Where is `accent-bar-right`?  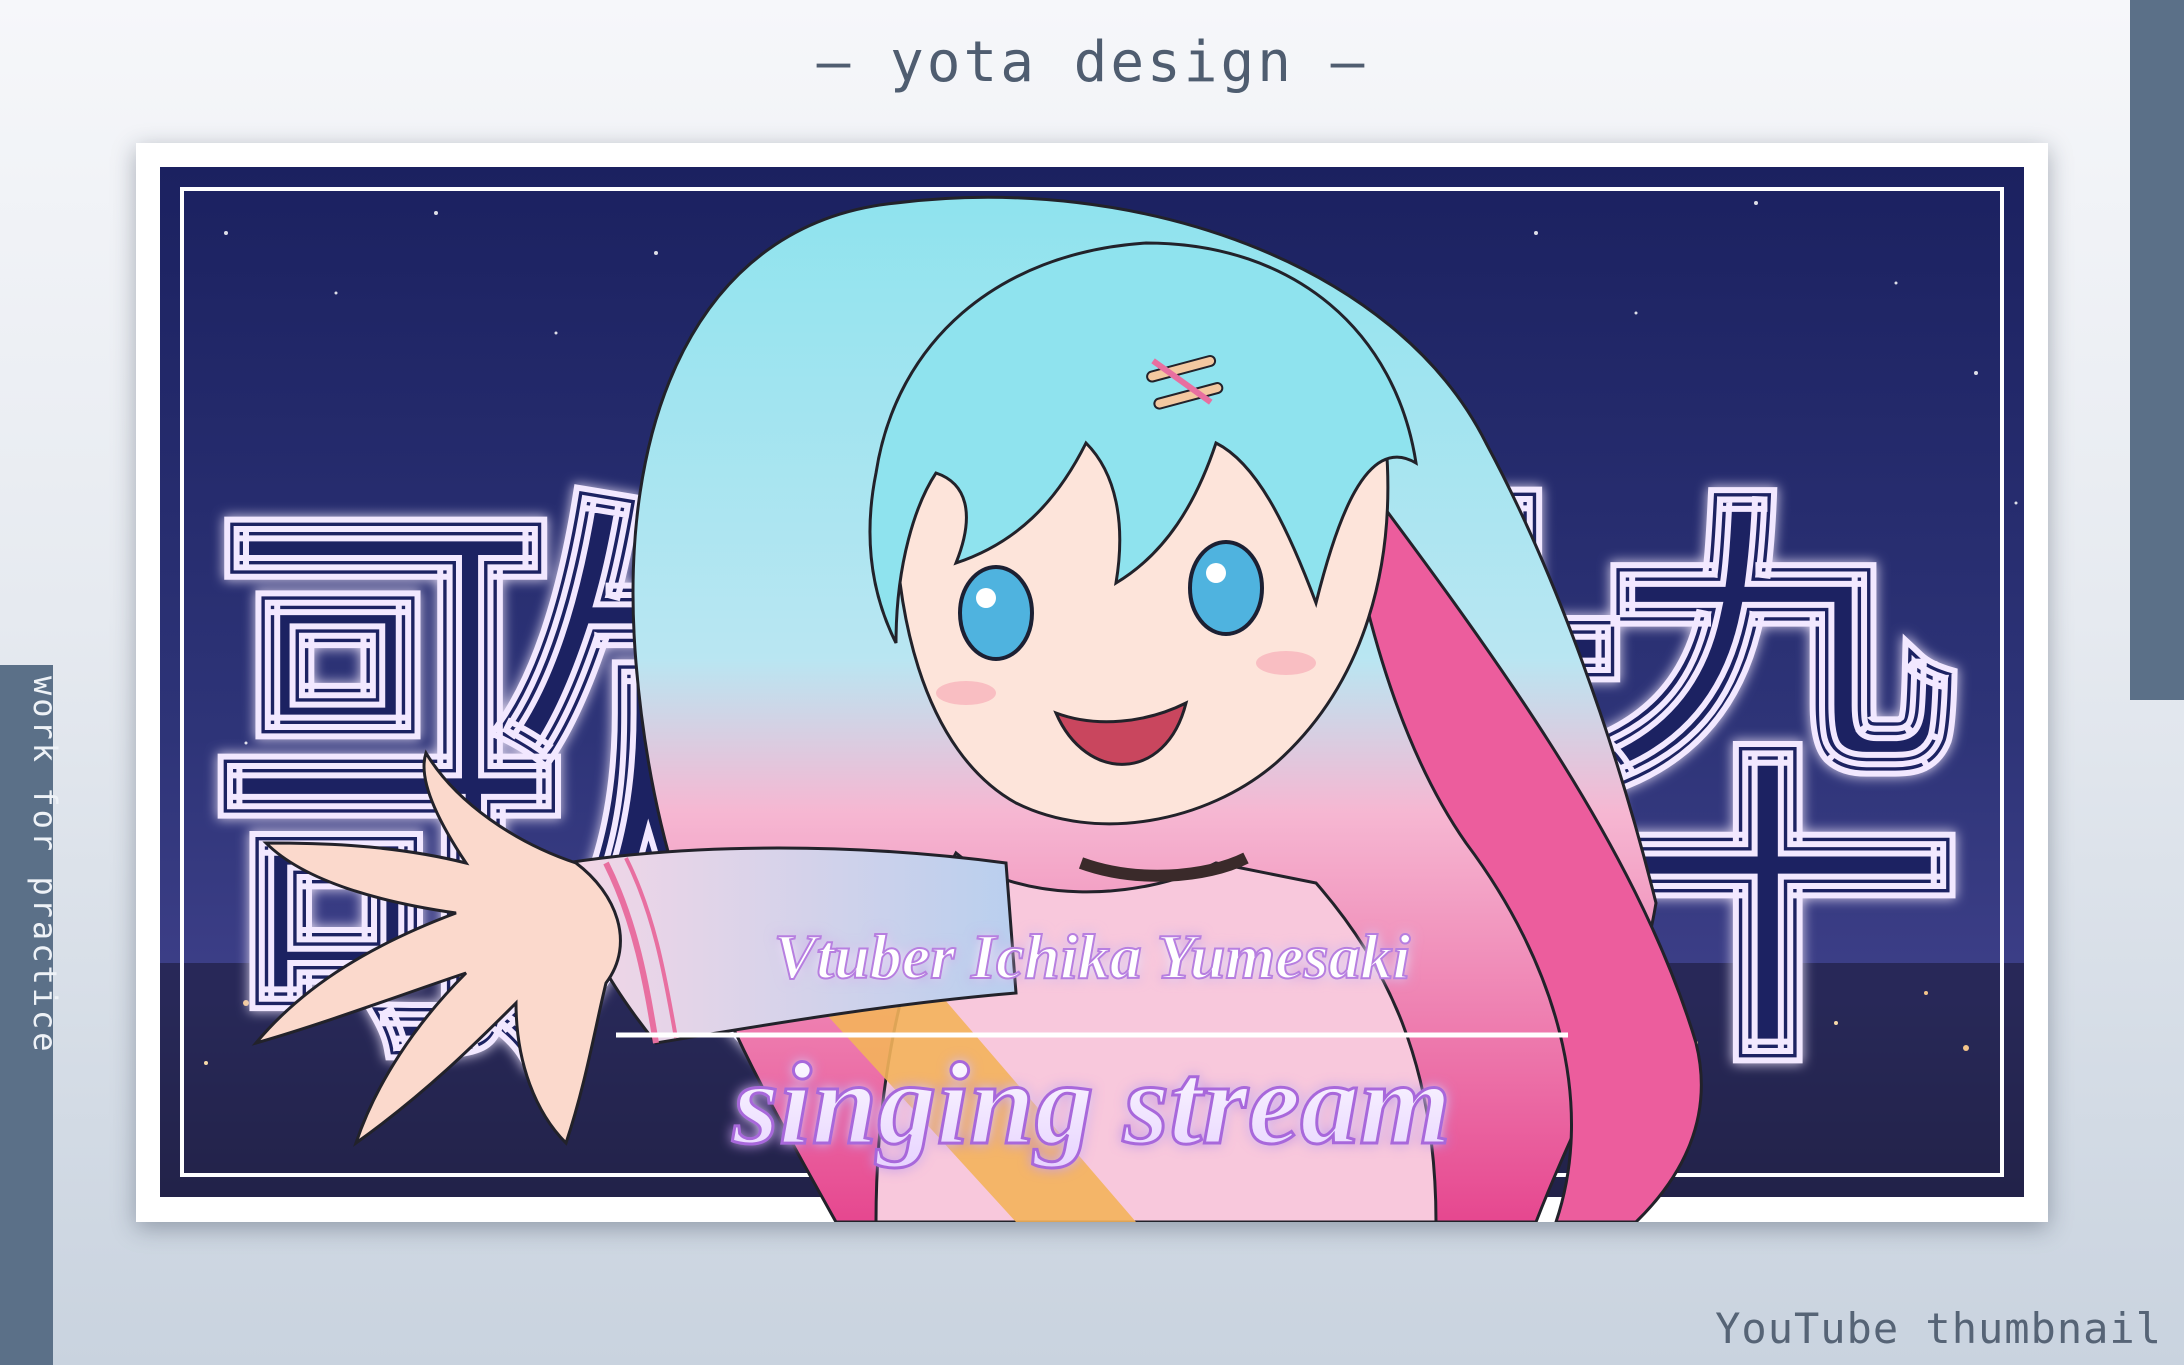
accent-bar-right is located at coordinates (2157, 350).